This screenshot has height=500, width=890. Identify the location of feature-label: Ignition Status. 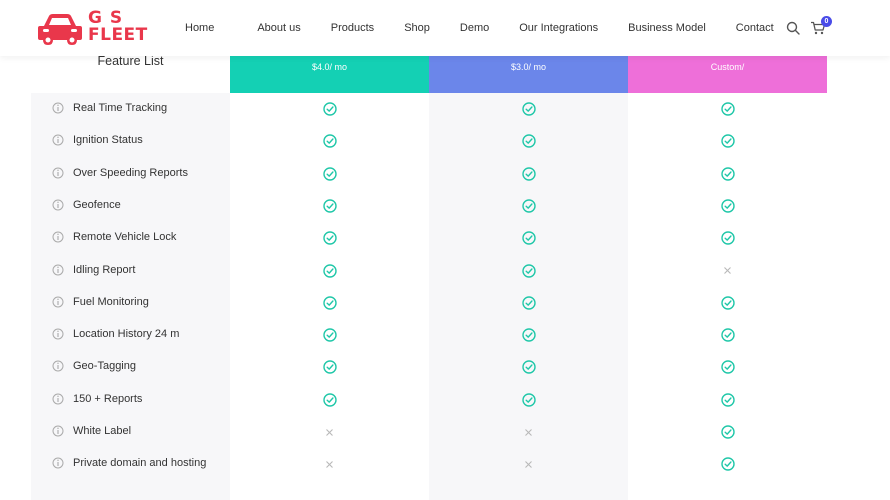
(130, 141).